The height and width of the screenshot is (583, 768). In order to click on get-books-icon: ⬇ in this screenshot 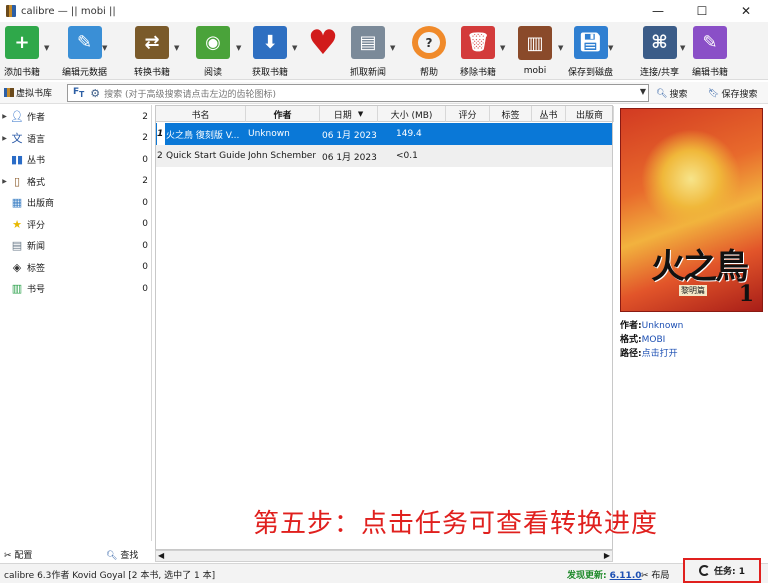, I will do `click(270, 42)`.